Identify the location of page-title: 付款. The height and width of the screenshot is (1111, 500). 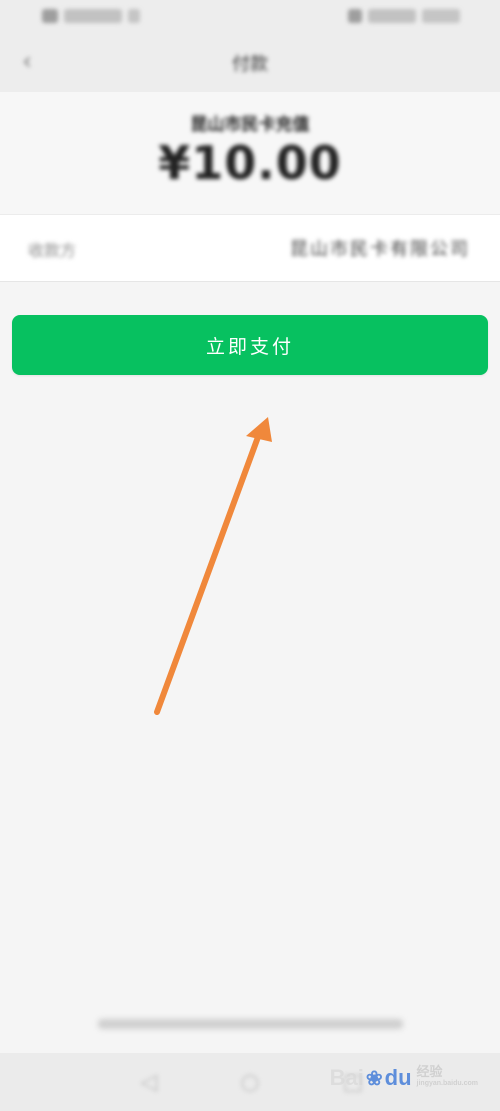
(250, 64).